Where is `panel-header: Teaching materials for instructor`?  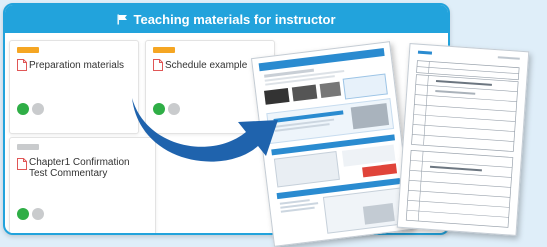
panel-header: Teaching materials for instructor is located at coordinates (226, 19).